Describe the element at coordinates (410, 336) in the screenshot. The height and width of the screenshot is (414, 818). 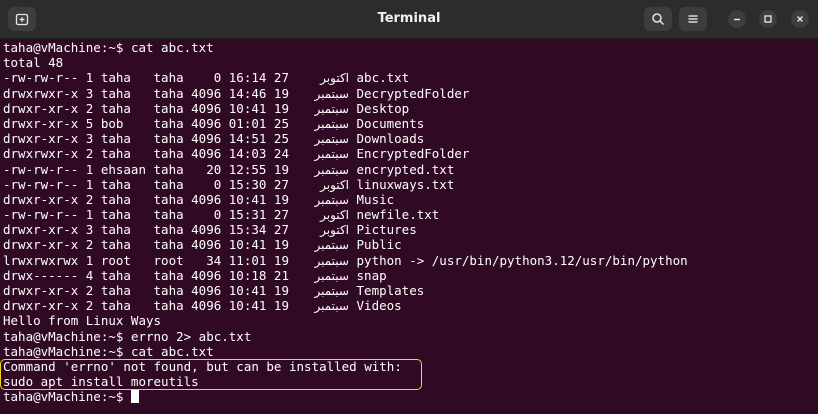
I see `prompt-line: taha@vMachine:~$ errno 2> abc.txt` at that location.